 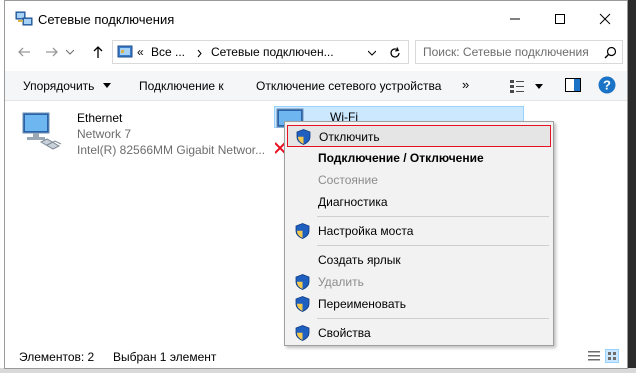 What do you see at coordinates (41, 132) in the screenshot?
I see `ethernet-adapter-icon` at bounding box center [41, 132].